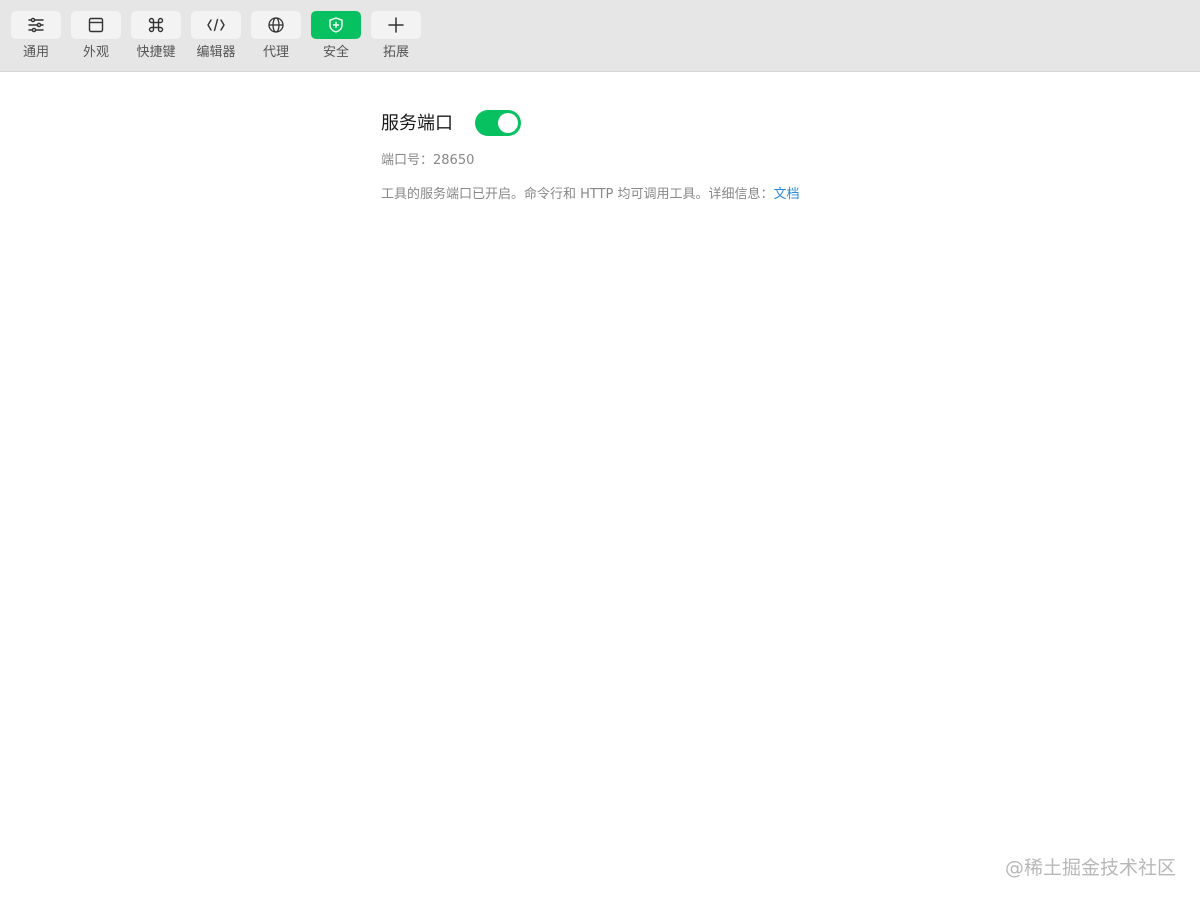 This screenshot has width=1200, height=902. I want to click on port-number-line: 端口号：28650, so click(427, 161).